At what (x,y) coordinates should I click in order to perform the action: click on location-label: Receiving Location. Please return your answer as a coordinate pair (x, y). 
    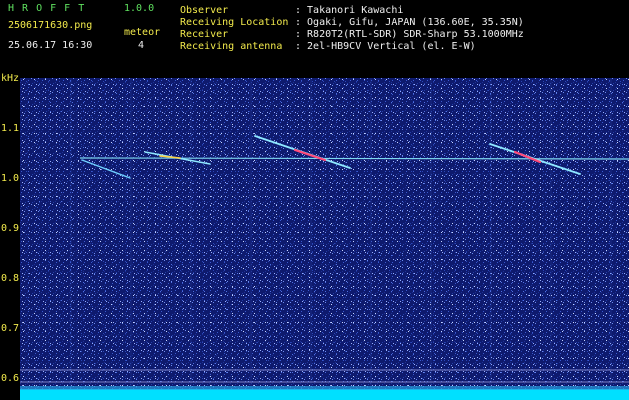
    Looking at the image, I should click on (234, 22).